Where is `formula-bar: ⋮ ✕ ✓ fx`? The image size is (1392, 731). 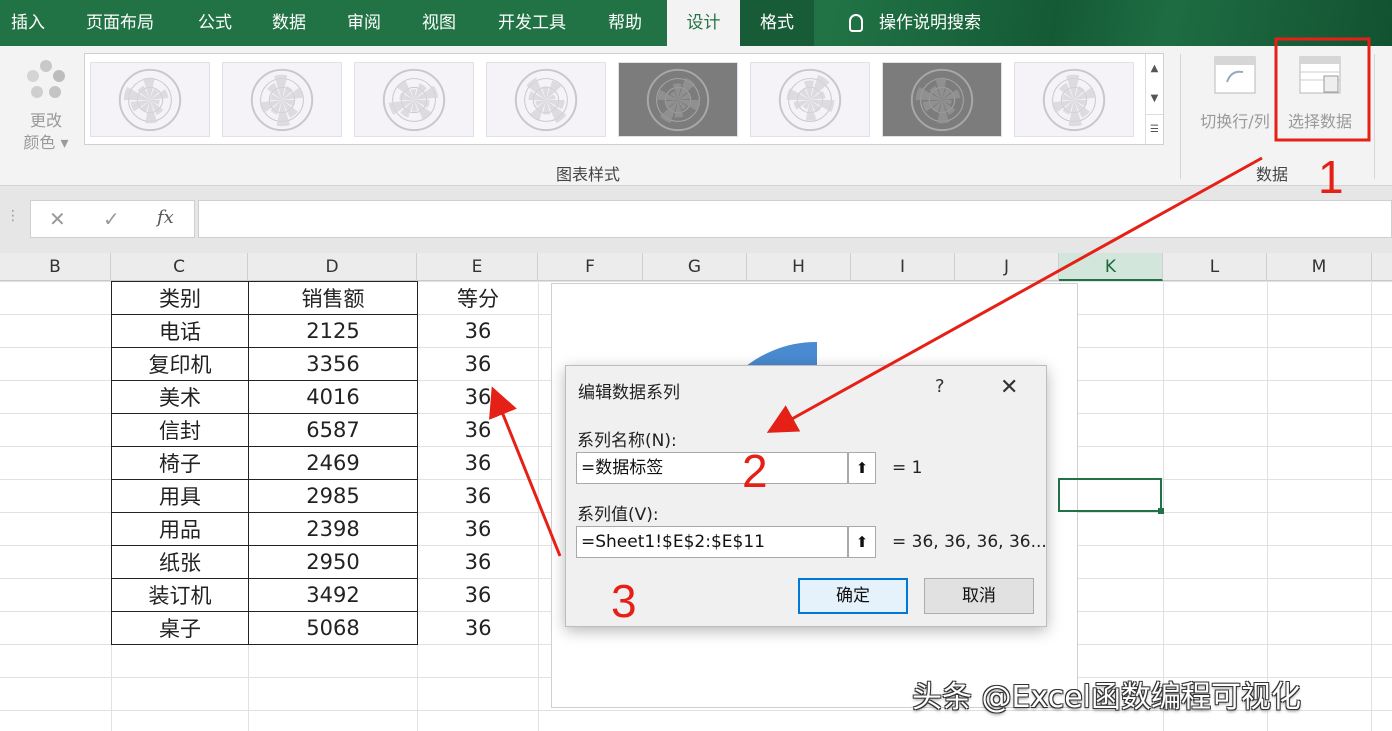 formula-bar: ⋮ ✕ ✓ fx is located at coordinates (696, 219).